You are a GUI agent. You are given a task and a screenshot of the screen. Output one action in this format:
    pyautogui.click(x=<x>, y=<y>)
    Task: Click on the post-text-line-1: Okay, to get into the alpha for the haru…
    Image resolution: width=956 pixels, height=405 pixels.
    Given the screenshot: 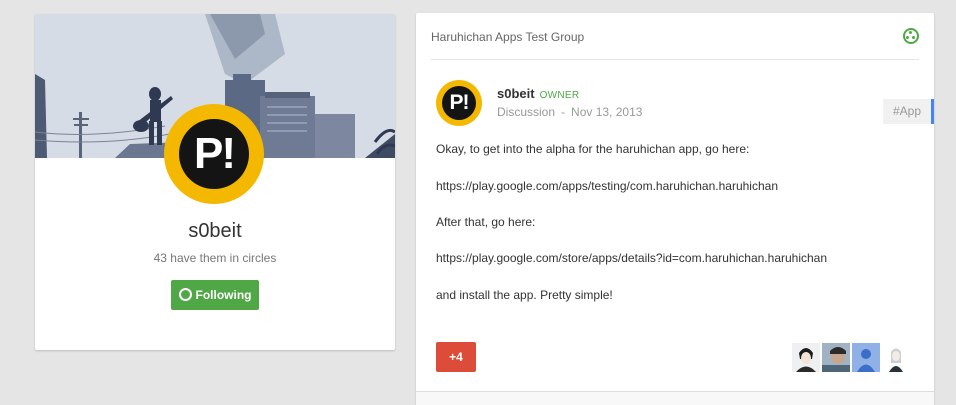 What is the action you would take?
    pyautogui.click(x=593, y=149)
    